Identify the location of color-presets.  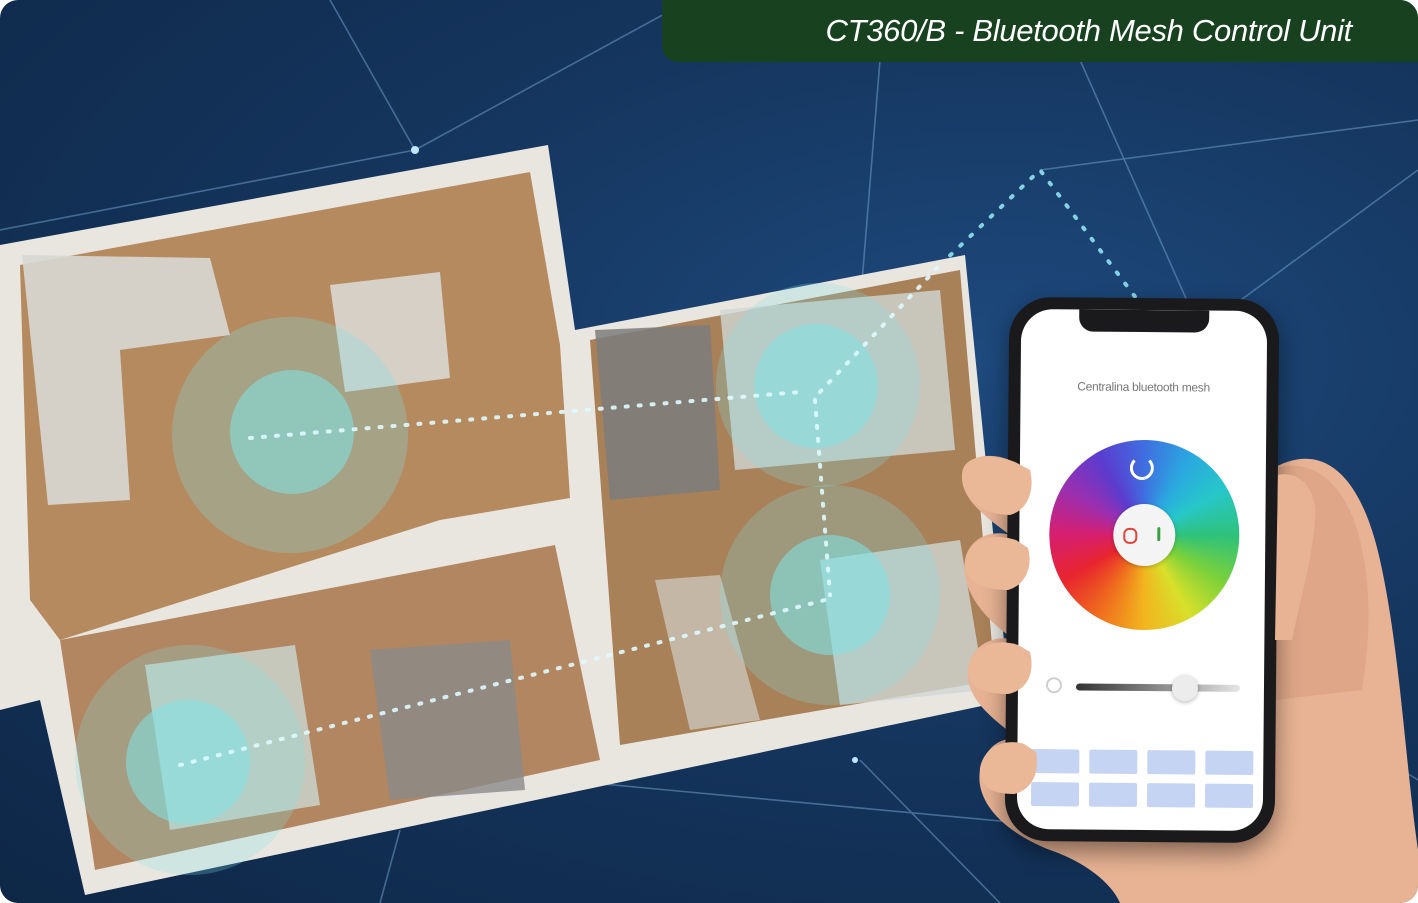
(1142, 778).